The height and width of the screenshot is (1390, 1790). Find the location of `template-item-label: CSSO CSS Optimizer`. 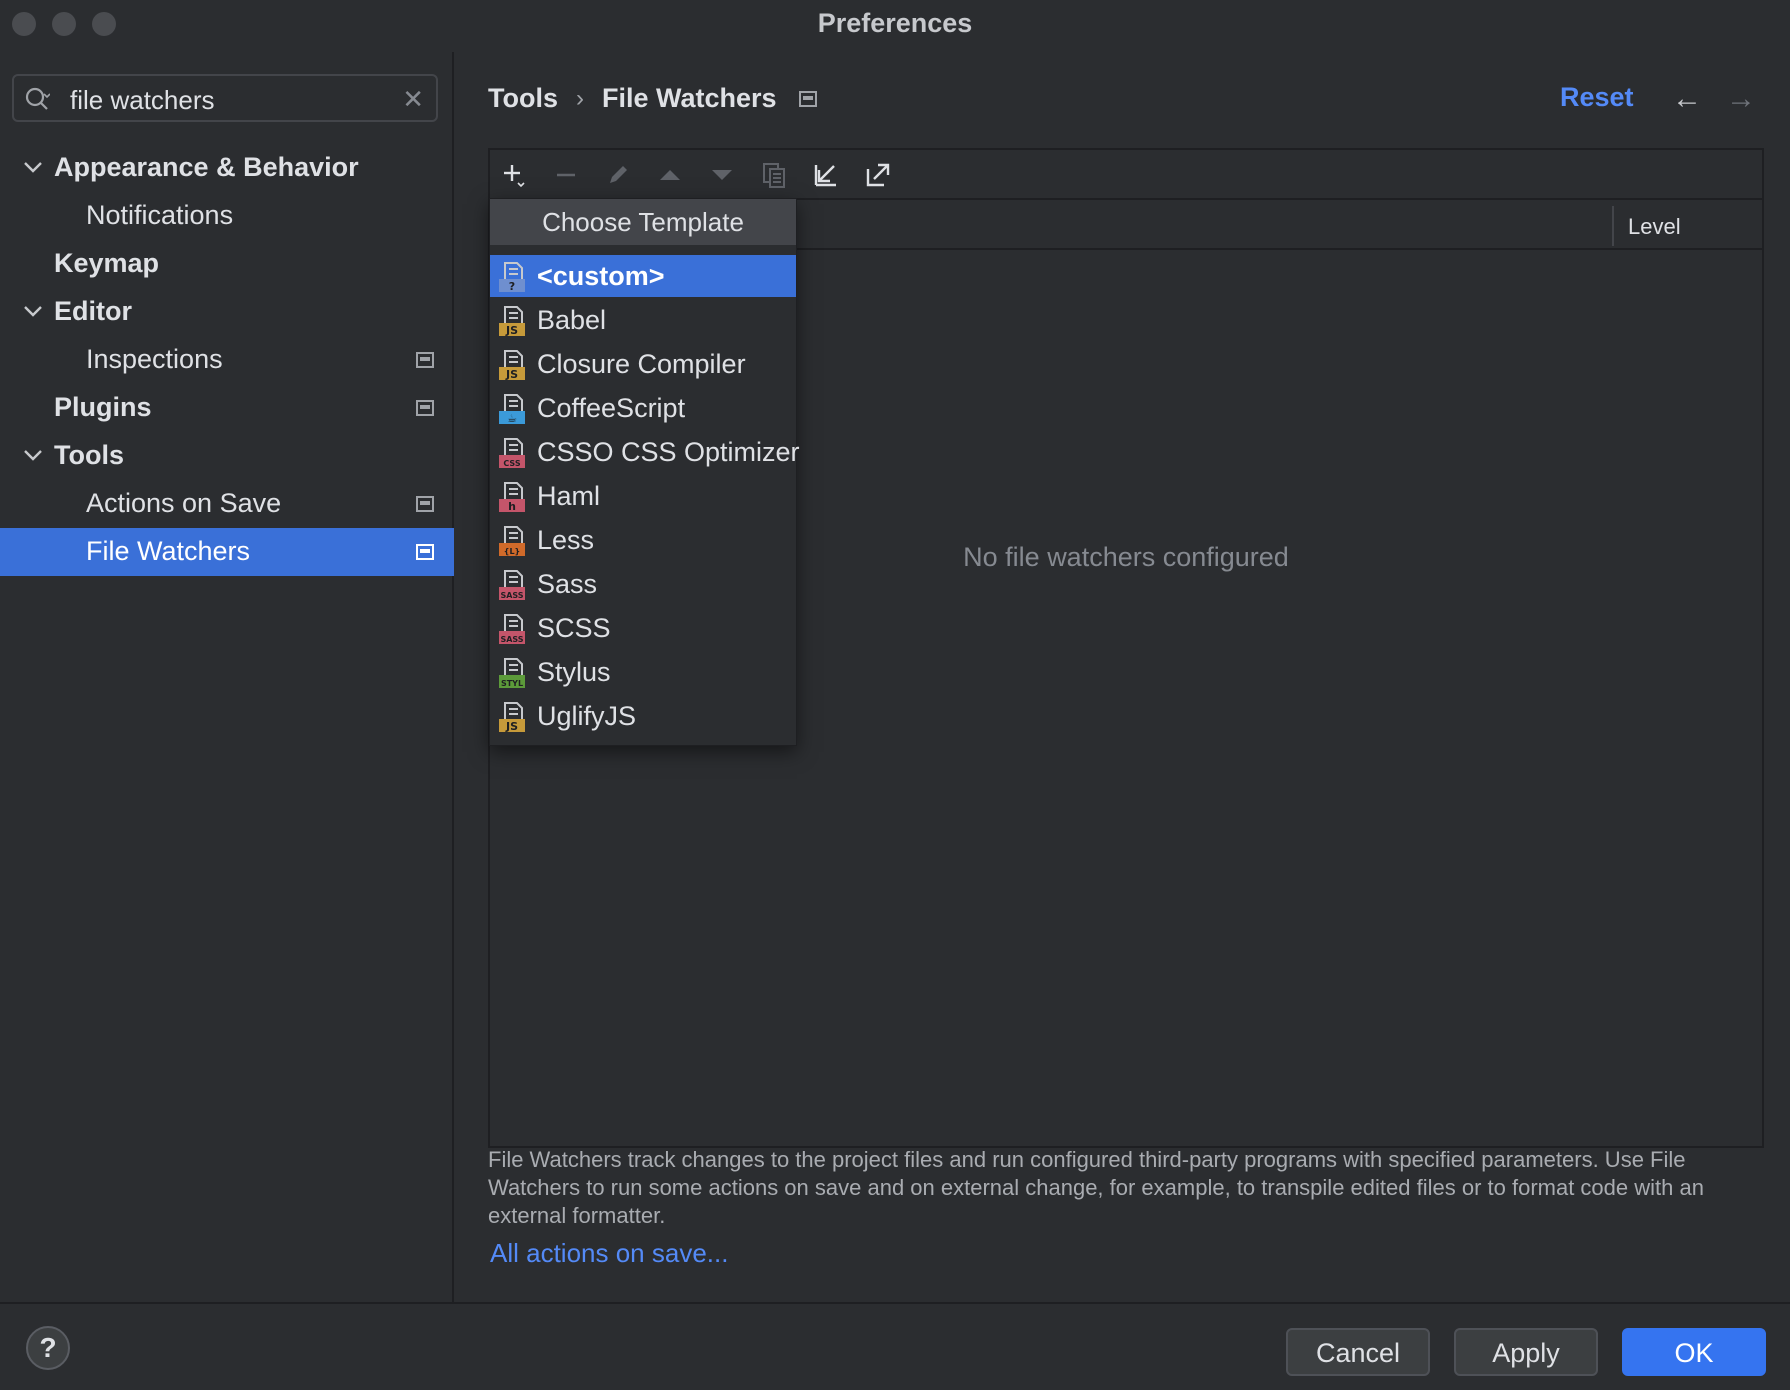

template-item-label: CSSO CSS Optimizer is located at coordinates (668, 452).